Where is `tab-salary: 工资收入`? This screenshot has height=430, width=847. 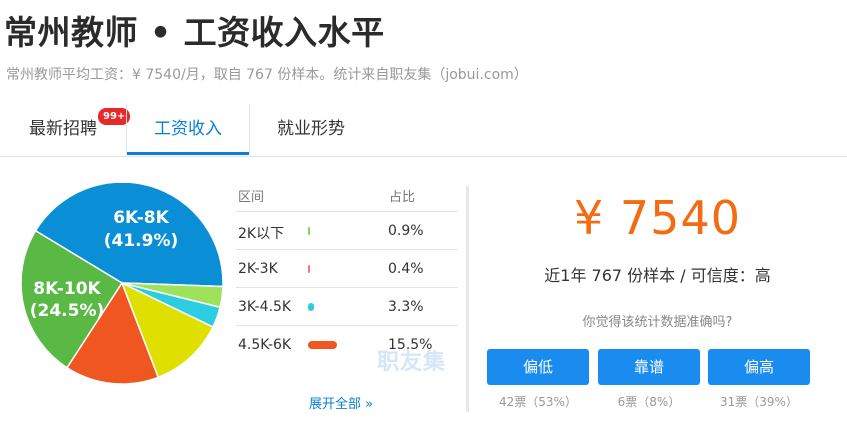 tab-salary: 工资收入 is located at coordinates (188, 129).